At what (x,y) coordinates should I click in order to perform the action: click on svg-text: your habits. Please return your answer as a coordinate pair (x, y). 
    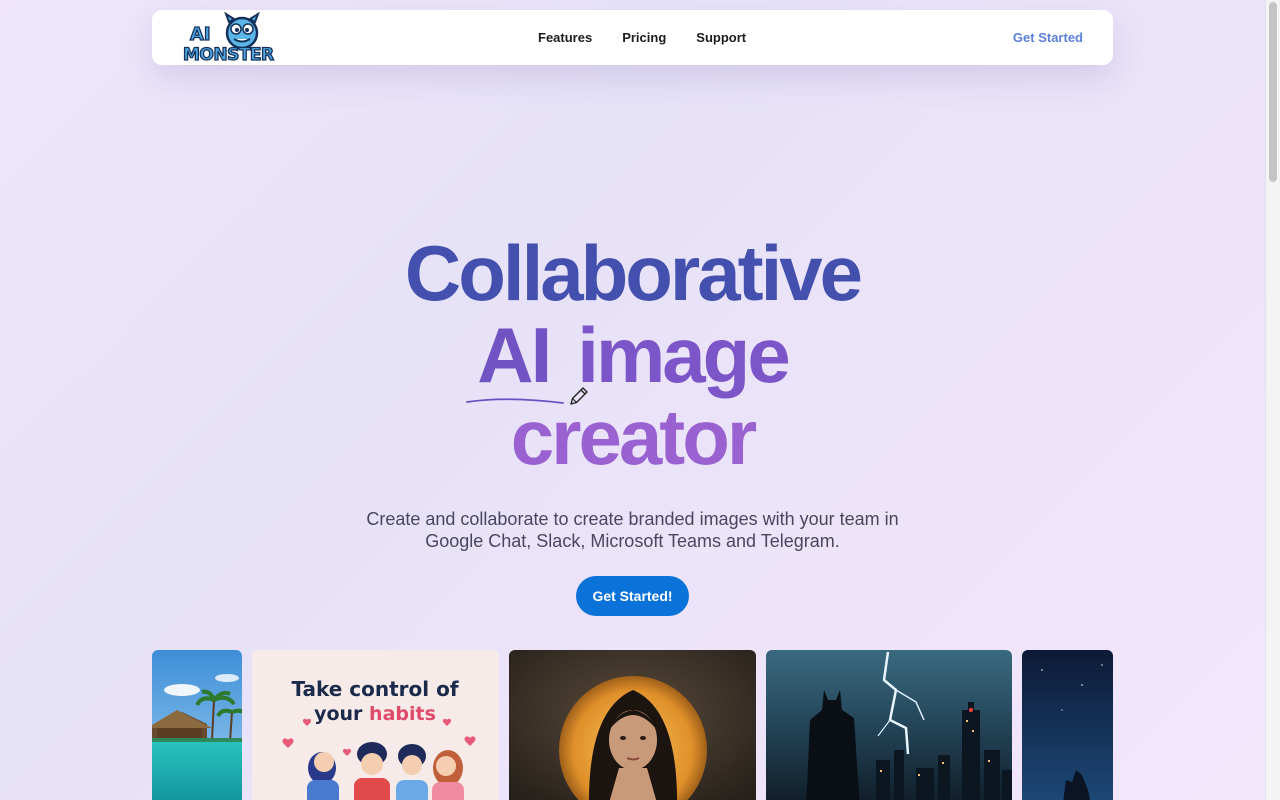
    Looking at the image, I should click on (375, 714).